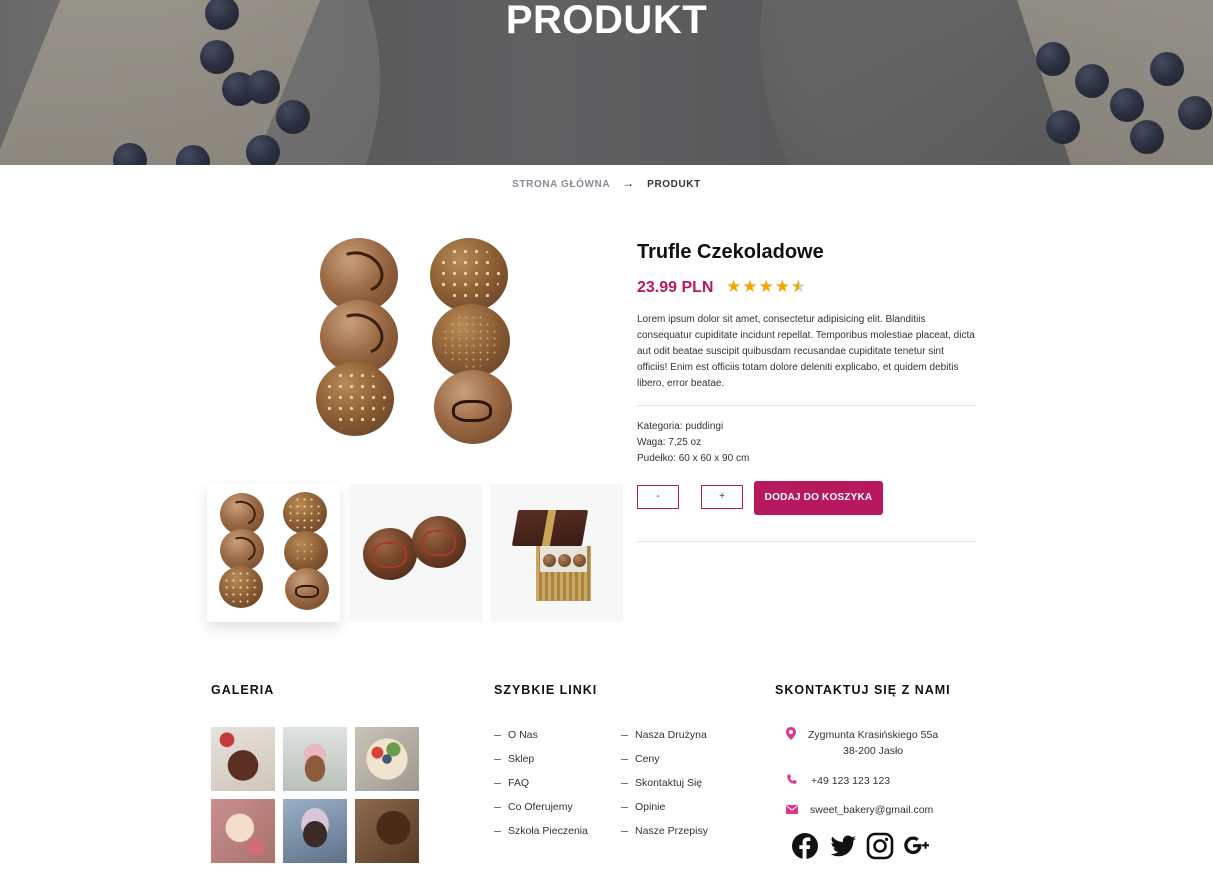  What do you see at coordinates (669, 442) in the screenshot?
I see `product-weight: Waga: 7,25 oz` at bounding box center [669, 442].